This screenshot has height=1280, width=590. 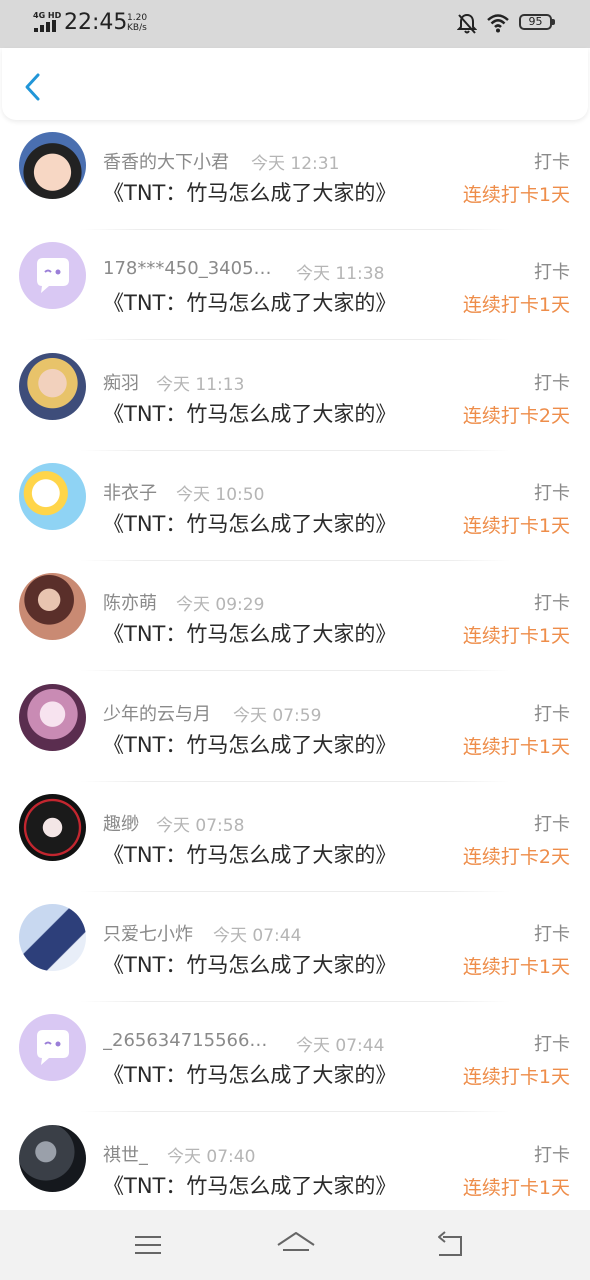 What do you see at coordinates (200, 825) in the screenshot?
I see `checkin-time: 今天 07:58` at bounding box center [200, 825].